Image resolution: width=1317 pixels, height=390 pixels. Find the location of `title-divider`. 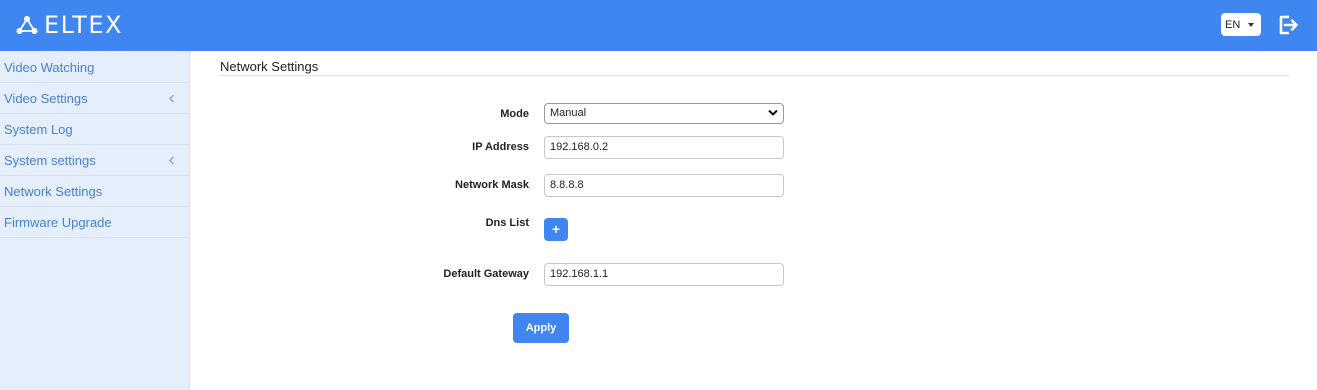

title-divider is located at coordinates (754, 75).